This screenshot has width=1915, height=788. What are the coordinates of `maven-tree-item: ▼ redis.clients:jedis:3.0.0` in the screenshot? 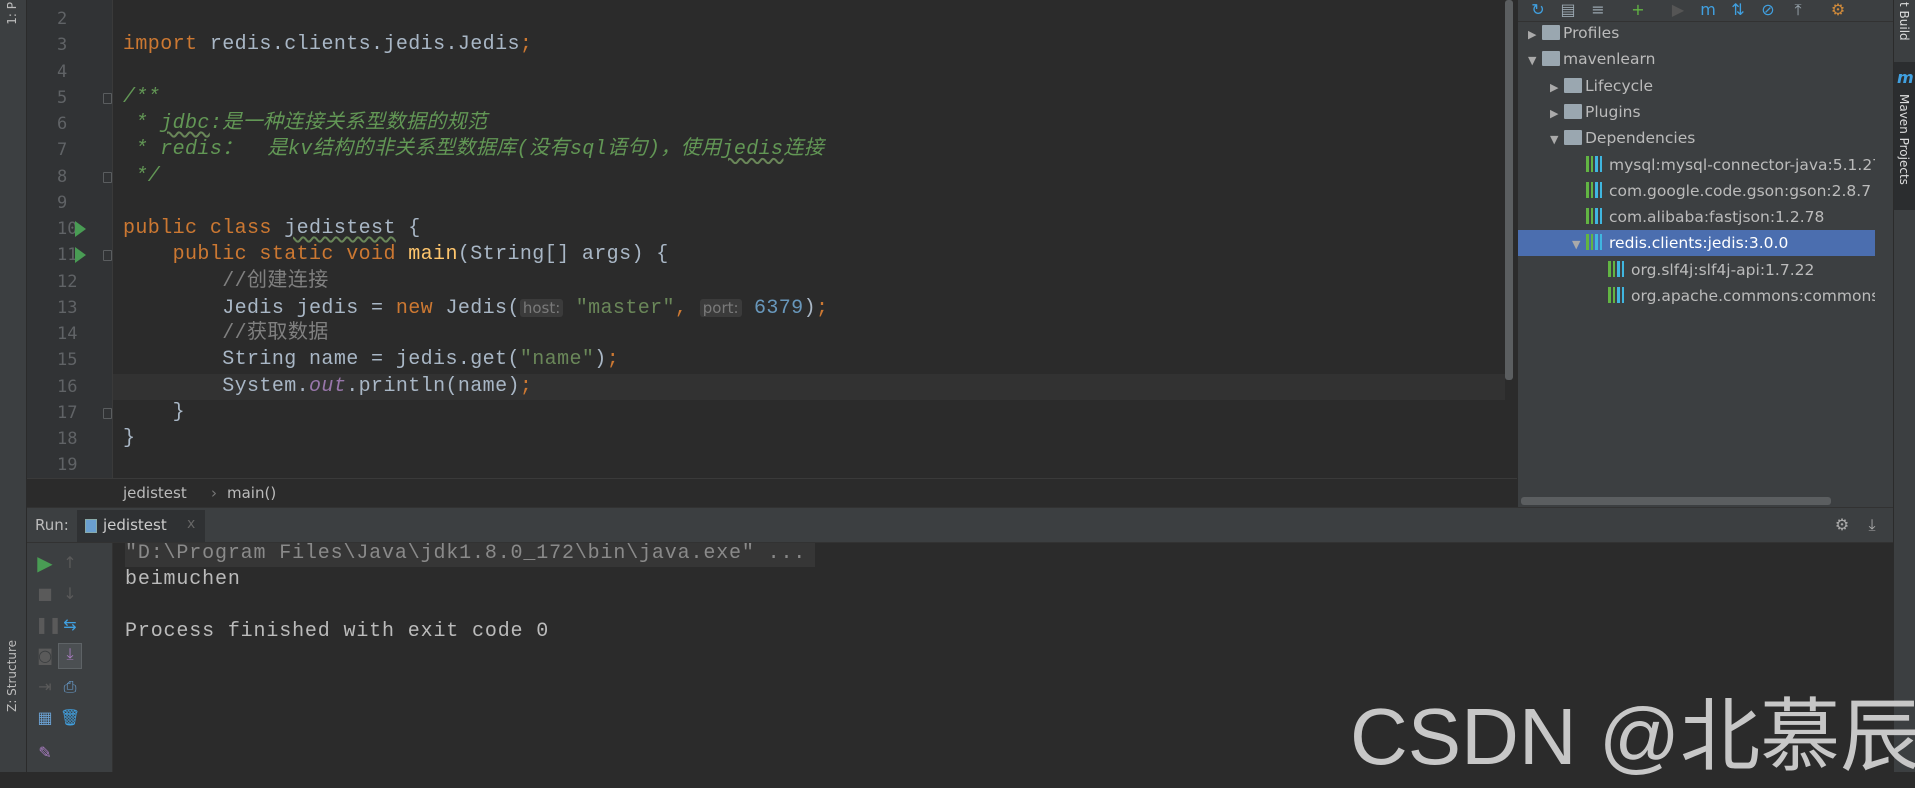 It's located at (1696, 243).